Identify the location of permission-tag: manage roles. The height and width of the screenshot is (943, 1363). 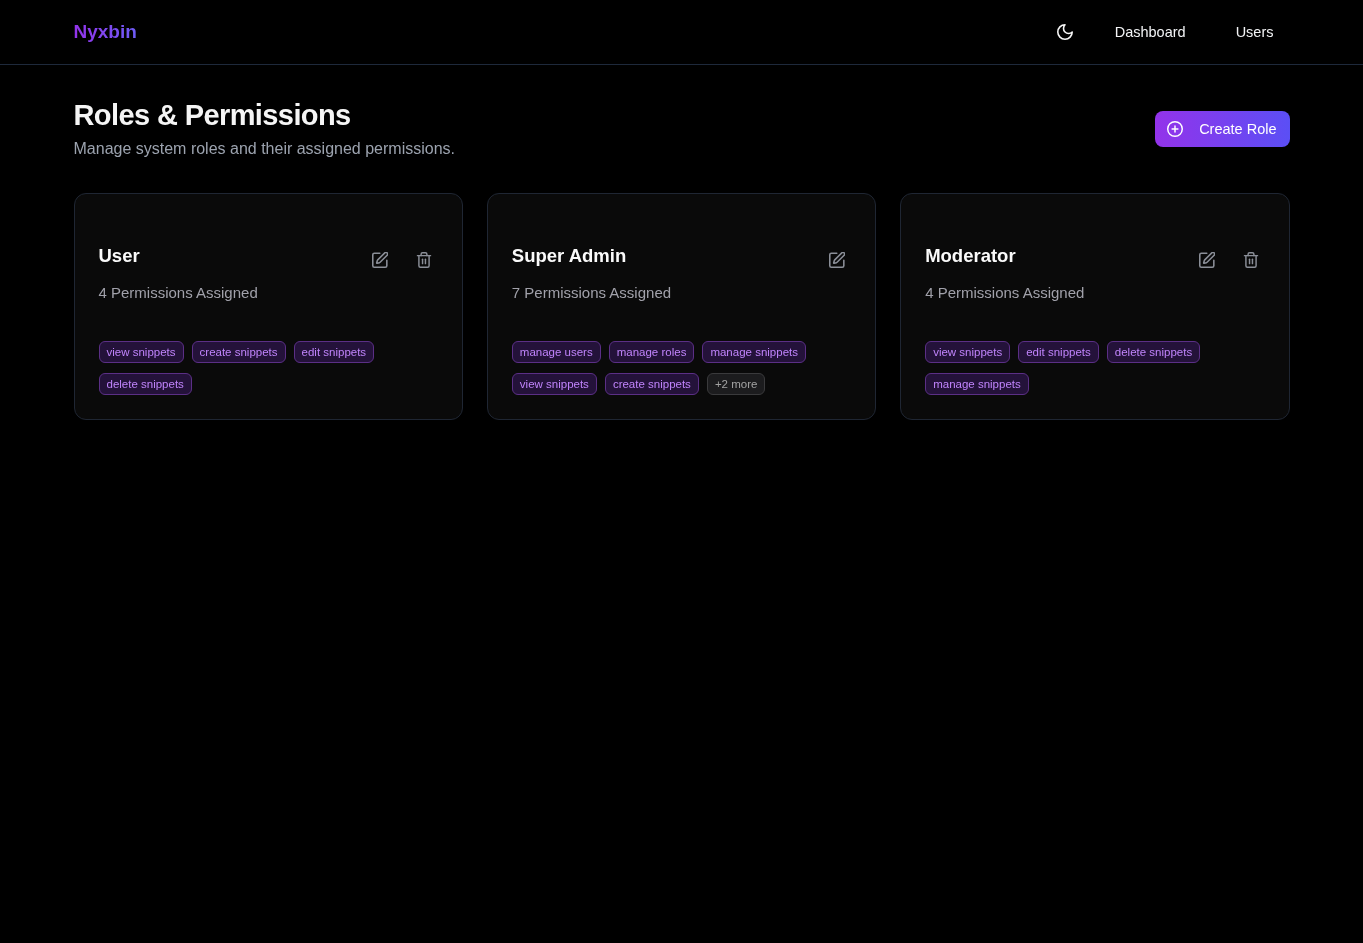
(651, 352).